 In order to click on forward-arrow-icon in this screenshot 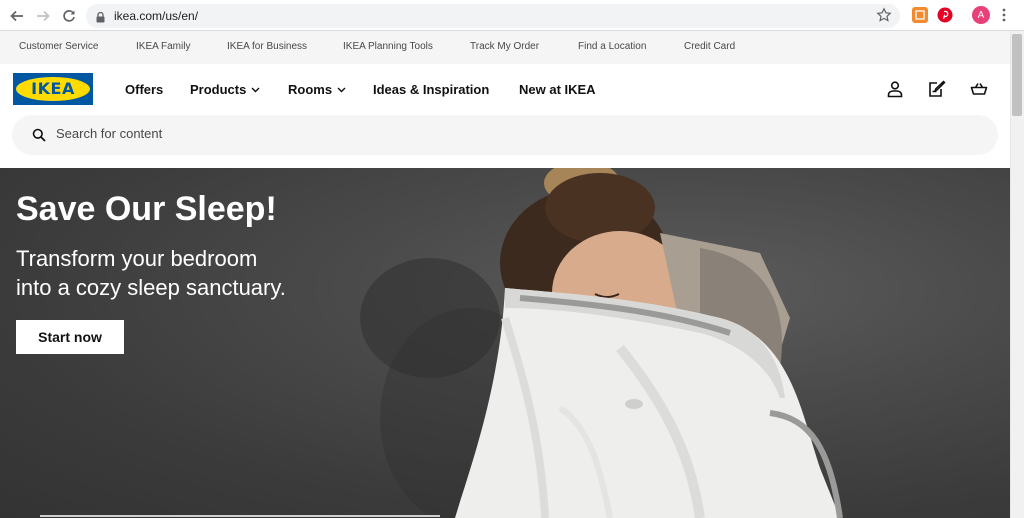, I will do `click(43, 16)`.